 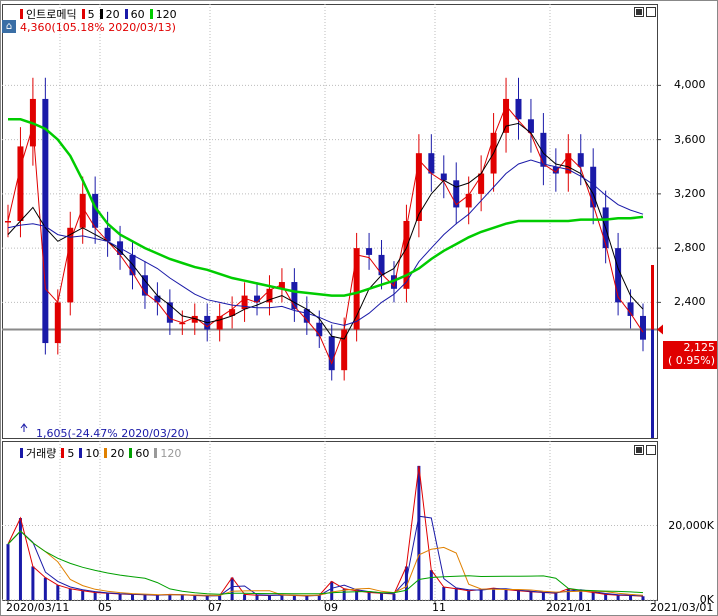 I want to click on legend-swatch-ma20, so click(x=101, y=14).